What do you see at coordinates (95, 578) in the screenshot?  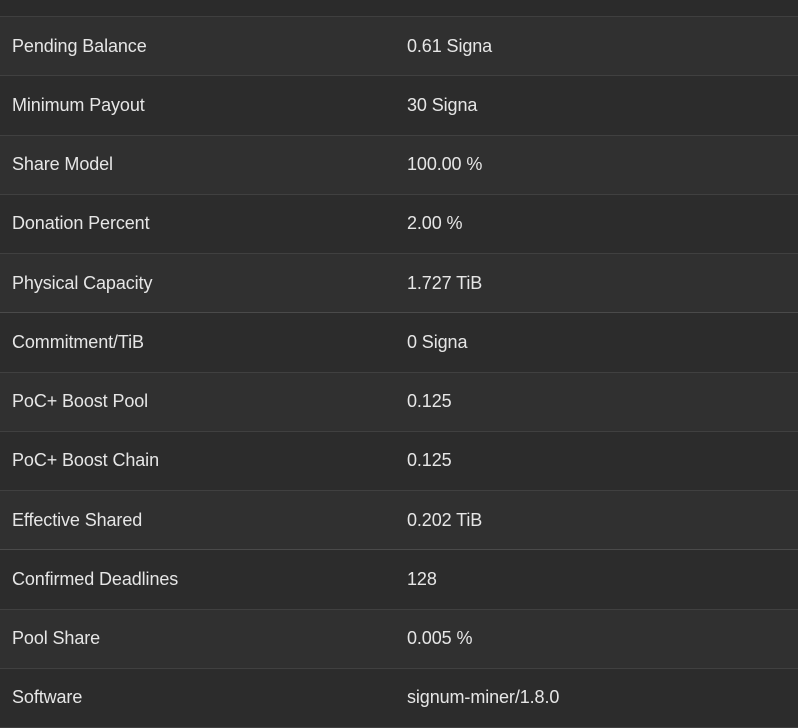 I see `row-label: Confirmed Deadlines` at bounding box center [95, 578].